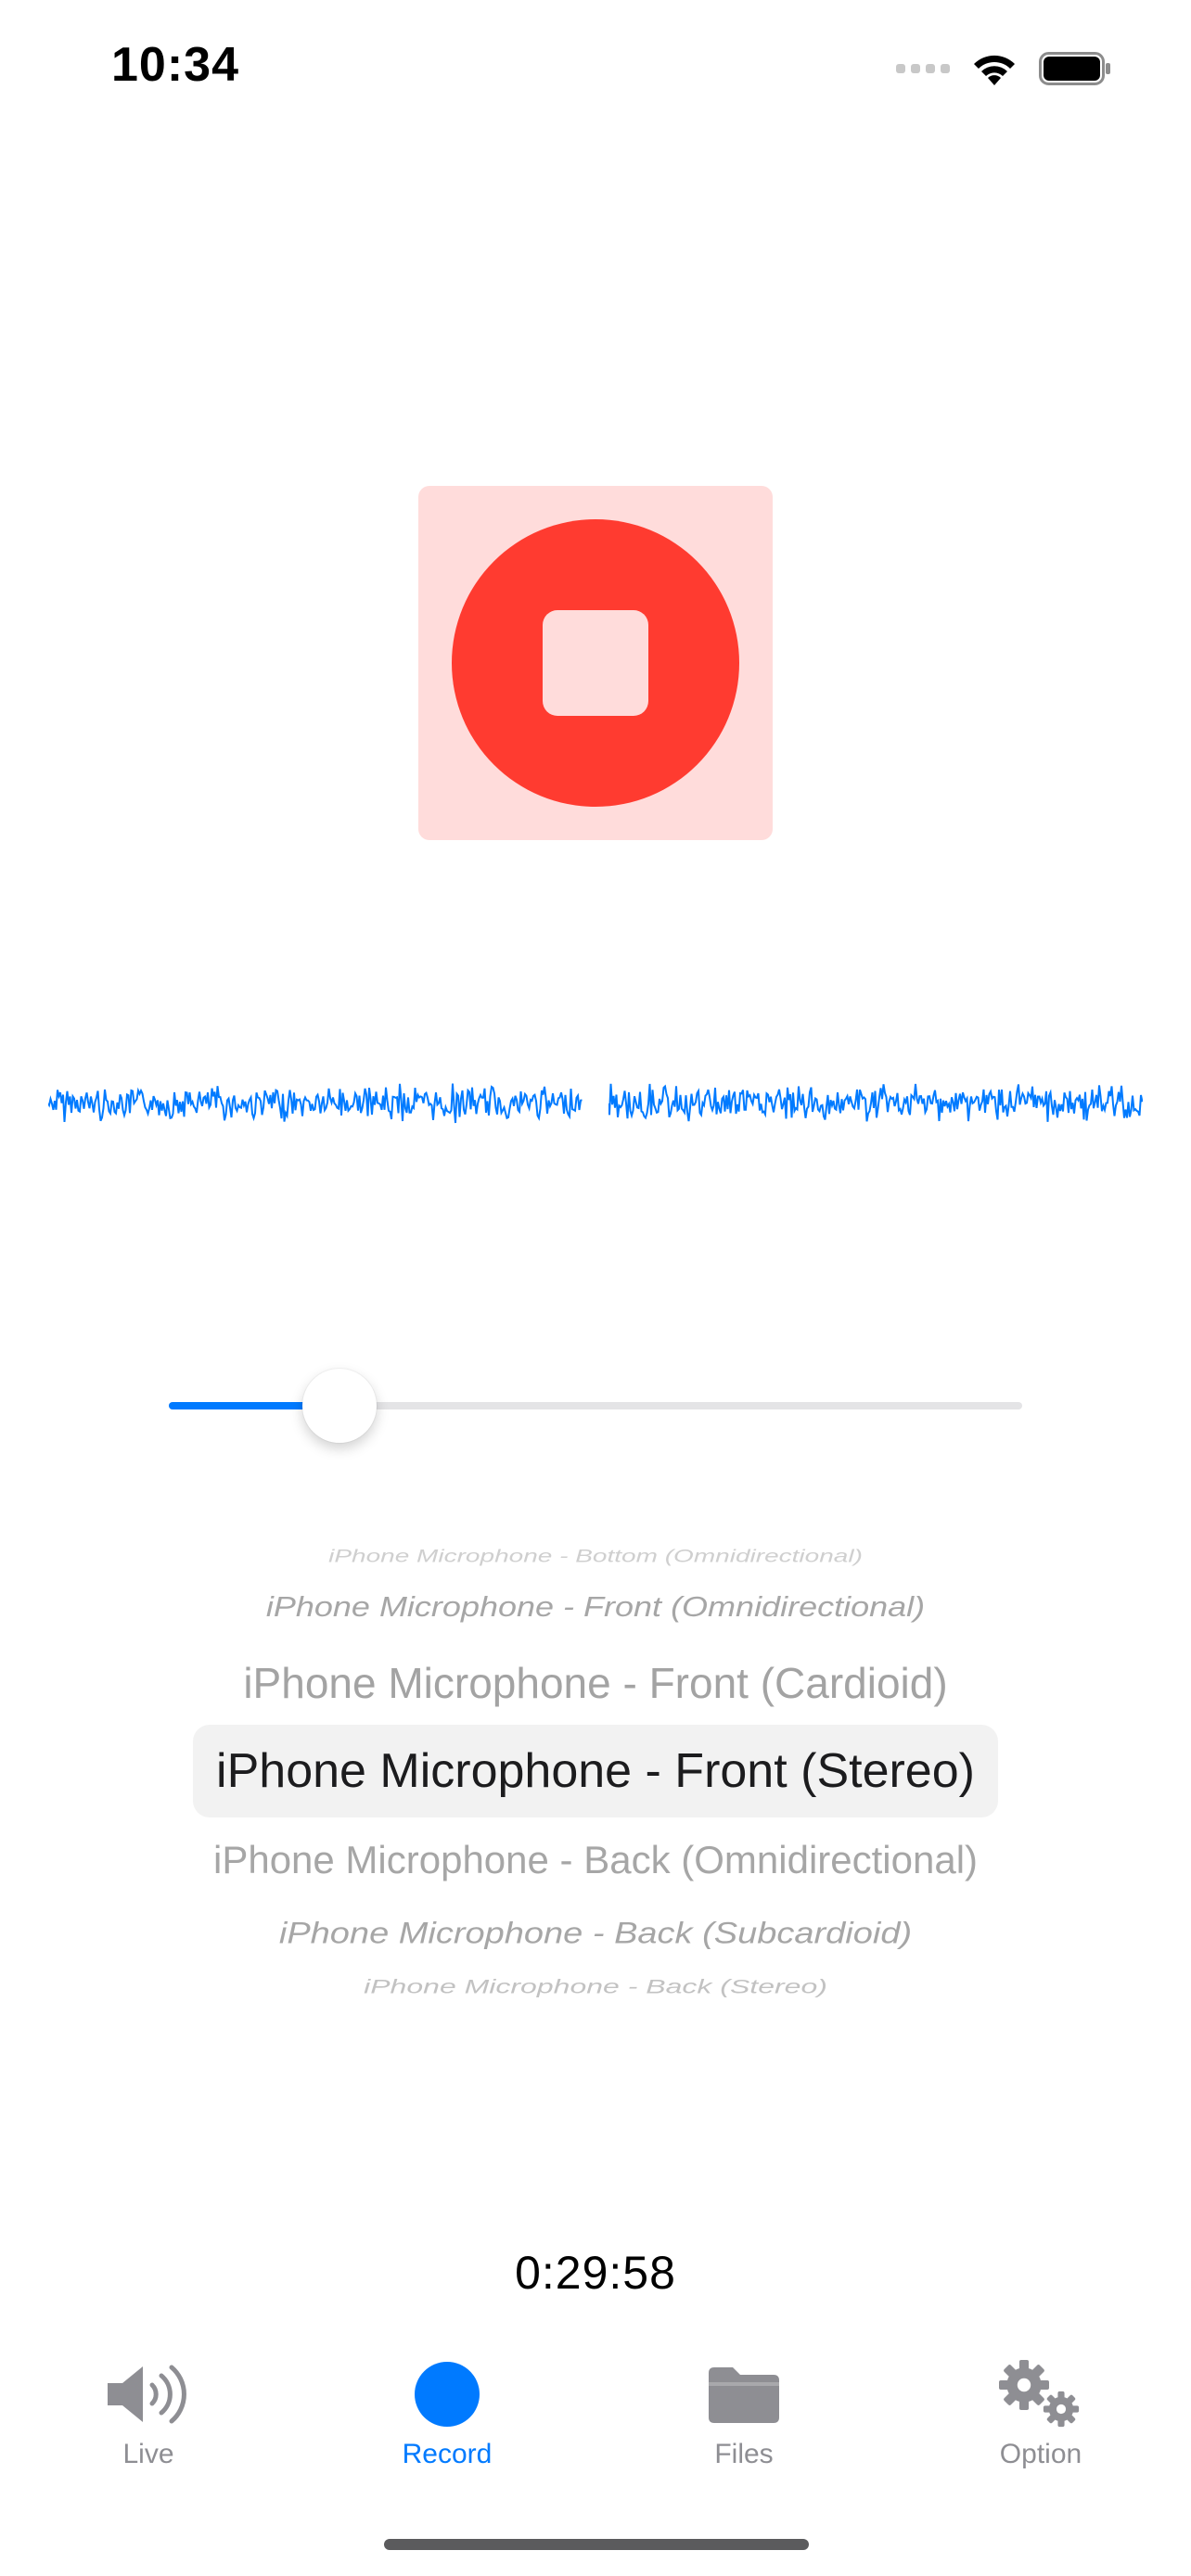  Describe the element at coordinates (595, 1771) in the screenshot. I see `picker-option-selected: iPhone Microphone - Front (Stereo)` at that location.